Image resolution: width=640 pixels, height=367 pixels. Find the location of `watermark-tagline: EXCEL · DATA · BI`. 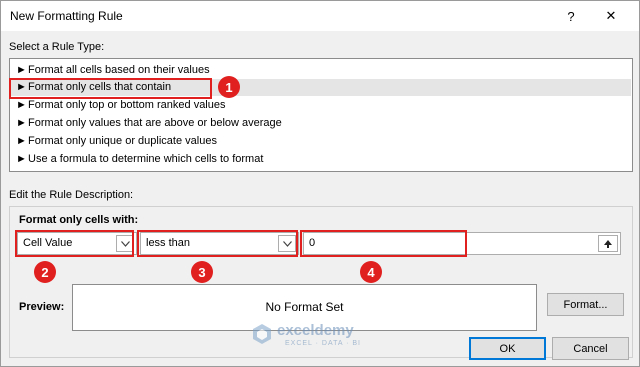

watermark-tagline: EXCEL · DATA · BI is located at coordinates (323, 343).